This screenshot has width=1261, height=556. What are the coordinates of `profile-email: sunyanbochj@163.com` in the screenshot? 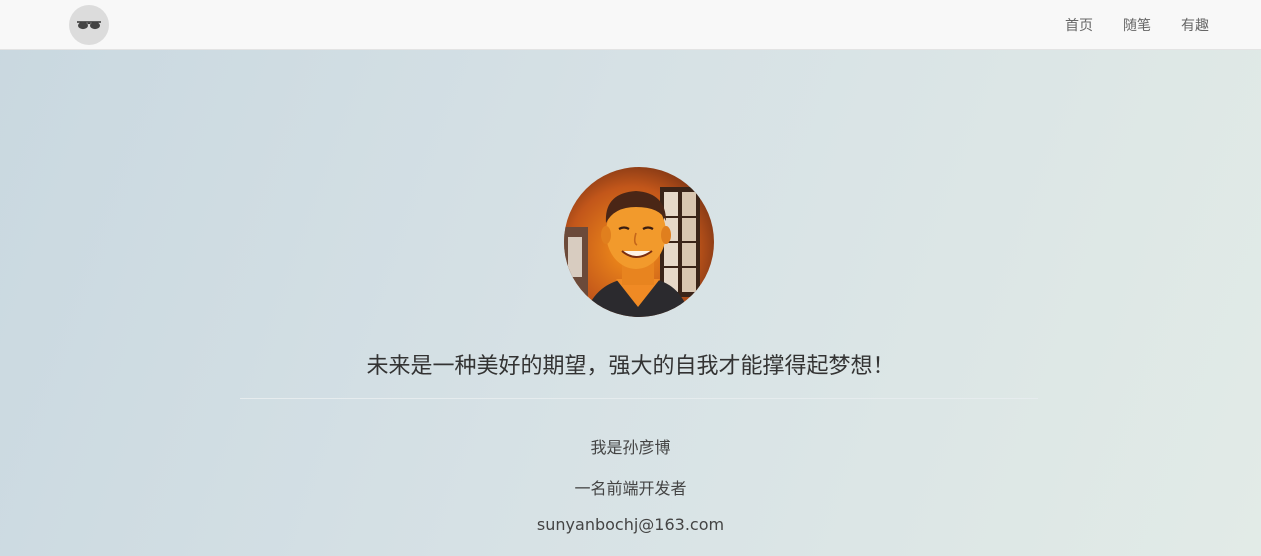 It's located at (630, 524).